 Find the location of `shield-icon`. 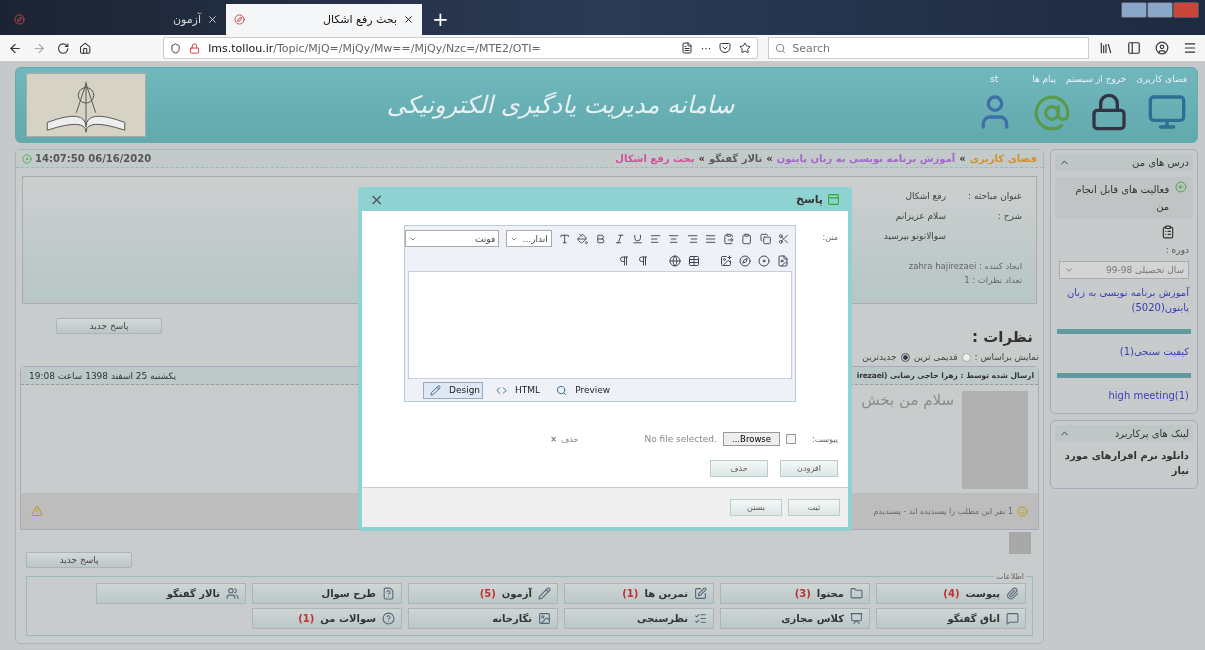

shield-icon is located at coordinates (176, 48).